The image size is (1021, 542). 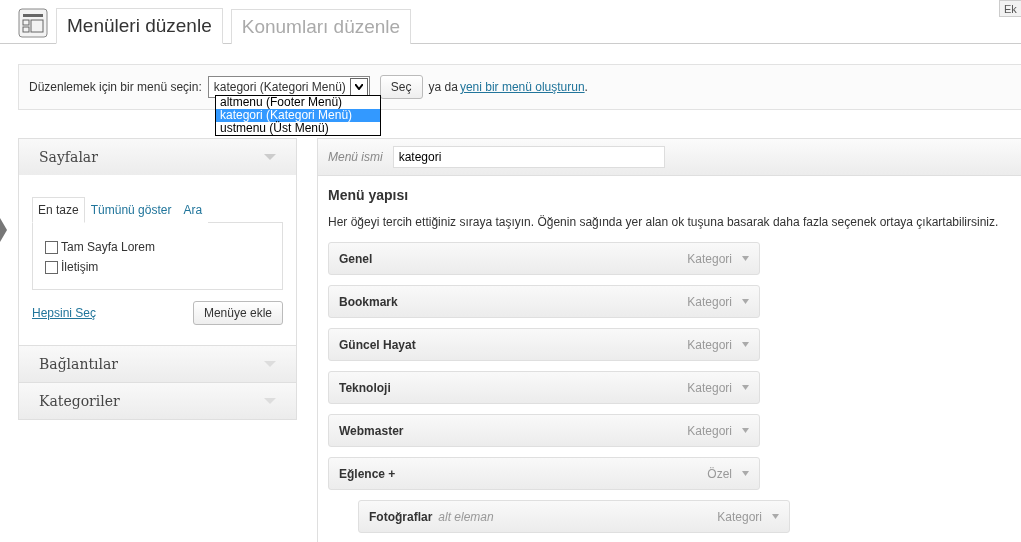 I want to click on menu-item-title: Fotoğraflar, so click(x=401, y=516).